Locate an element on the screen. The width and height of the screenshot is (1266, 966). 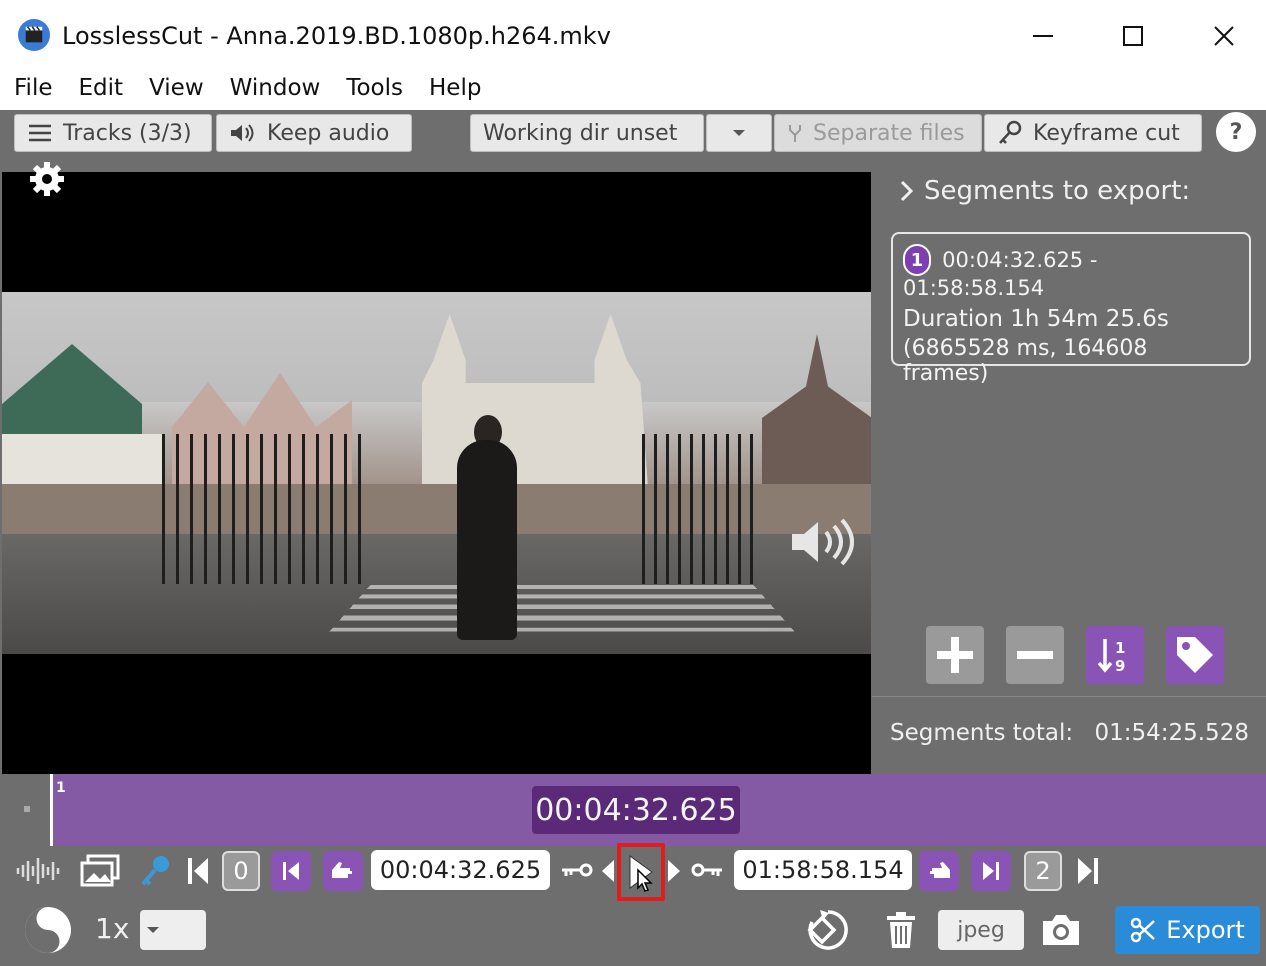
volume-icon is located at coordinates (821, 542).